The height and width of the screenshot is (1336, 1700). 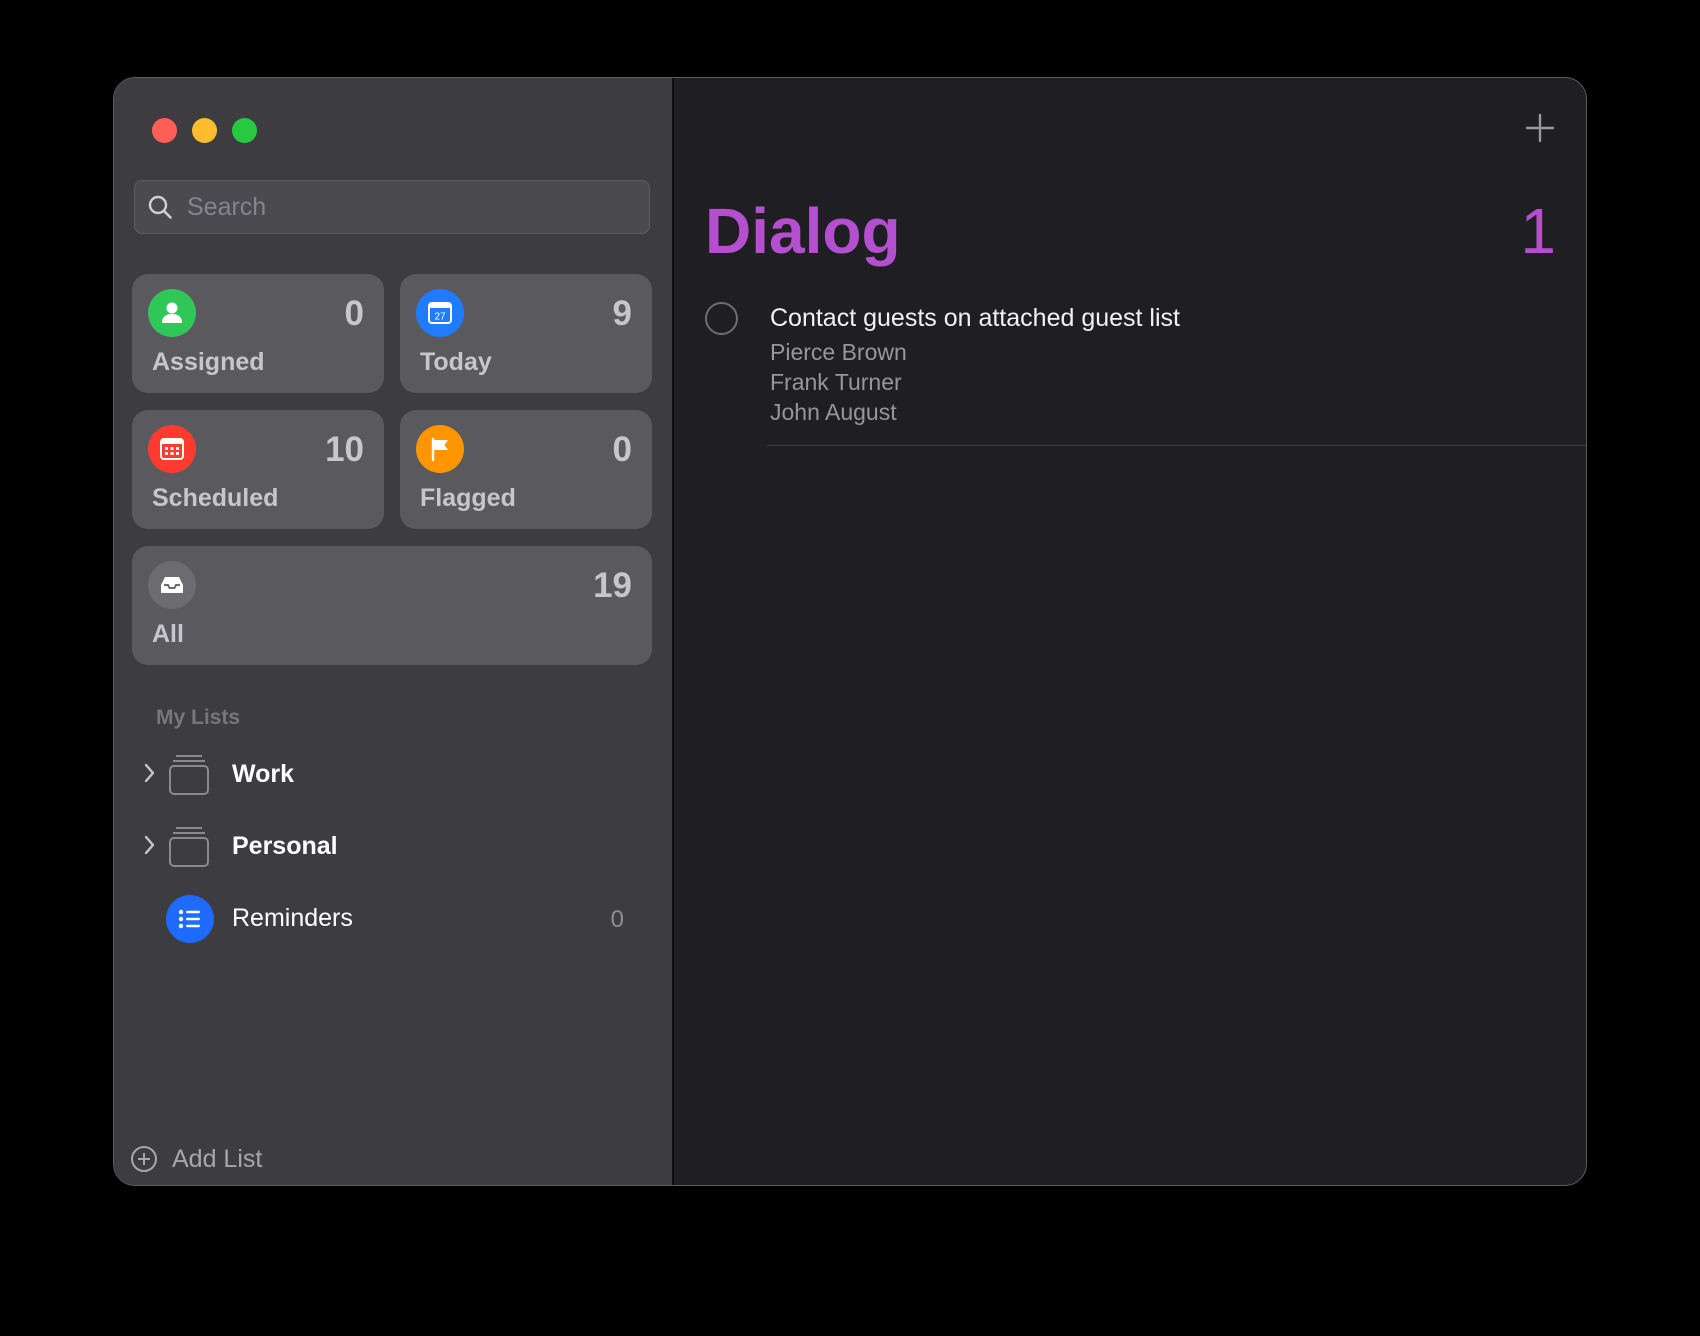 I want to click on smart-list-all: 19 All, so click(x=392, y=605).